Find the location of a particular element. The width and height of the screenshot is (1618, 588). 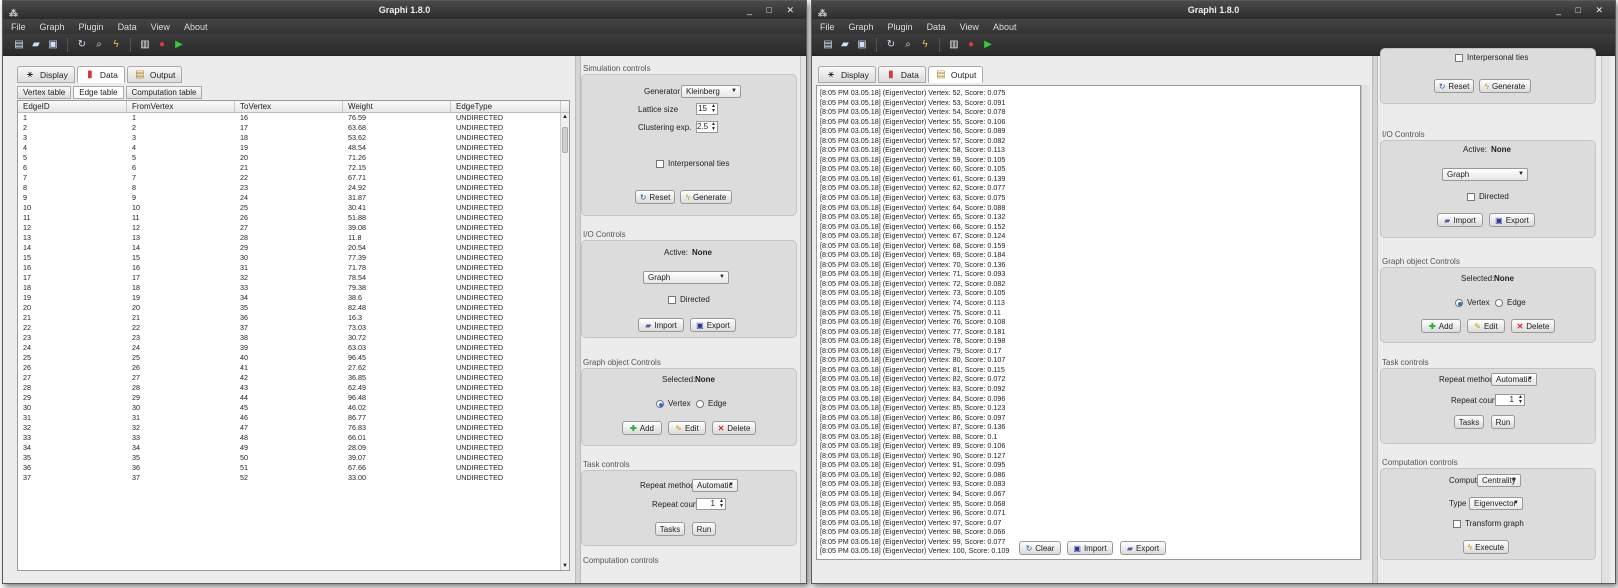

search-icon: ⌕ is located at coordinates (908, 45).